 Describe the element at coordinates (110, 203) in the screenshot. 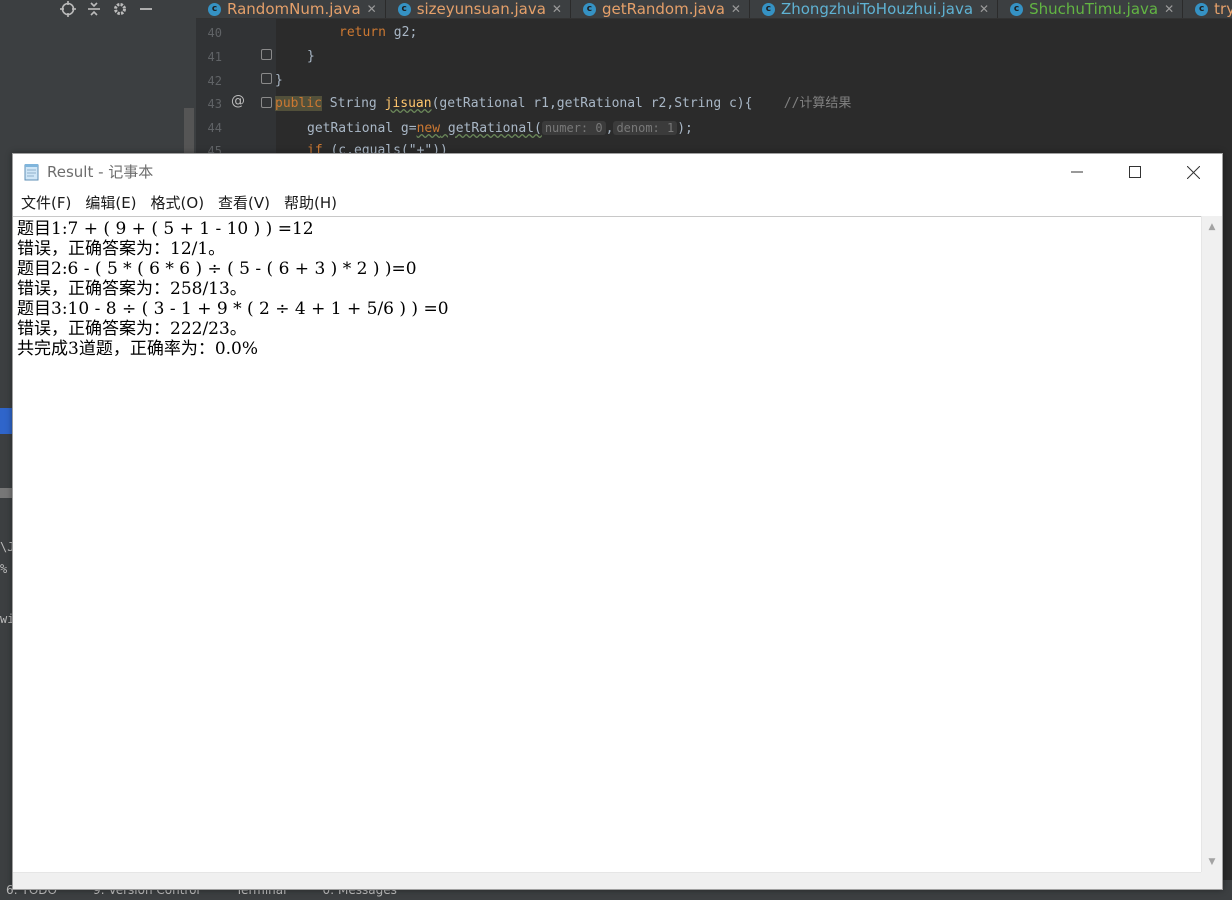

I see `menu-edit: 编辑(E)` at that location.